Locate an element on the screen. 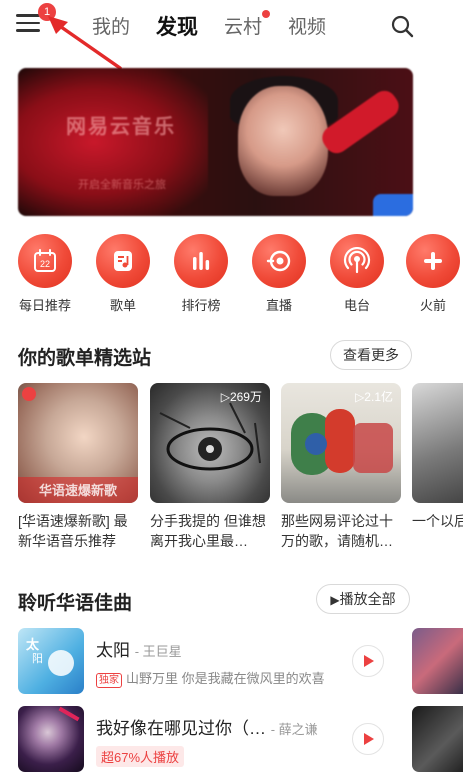 Image resolution: width=463 pixels, height=781 pixels. banner-figure is located at coordinates (283, 141).